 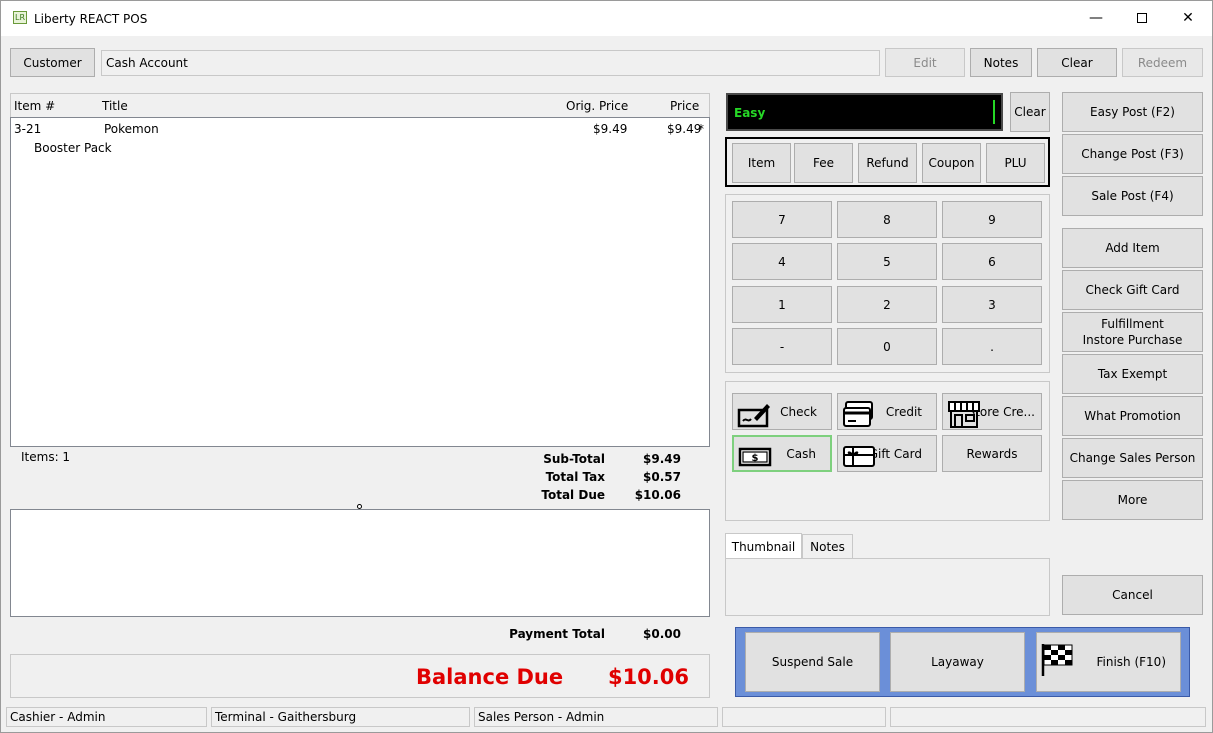 What do you see at coordinates (761, 163) in the screenshot?
I see `entry-type-item-button: Item` at bounding box center [761, 163].